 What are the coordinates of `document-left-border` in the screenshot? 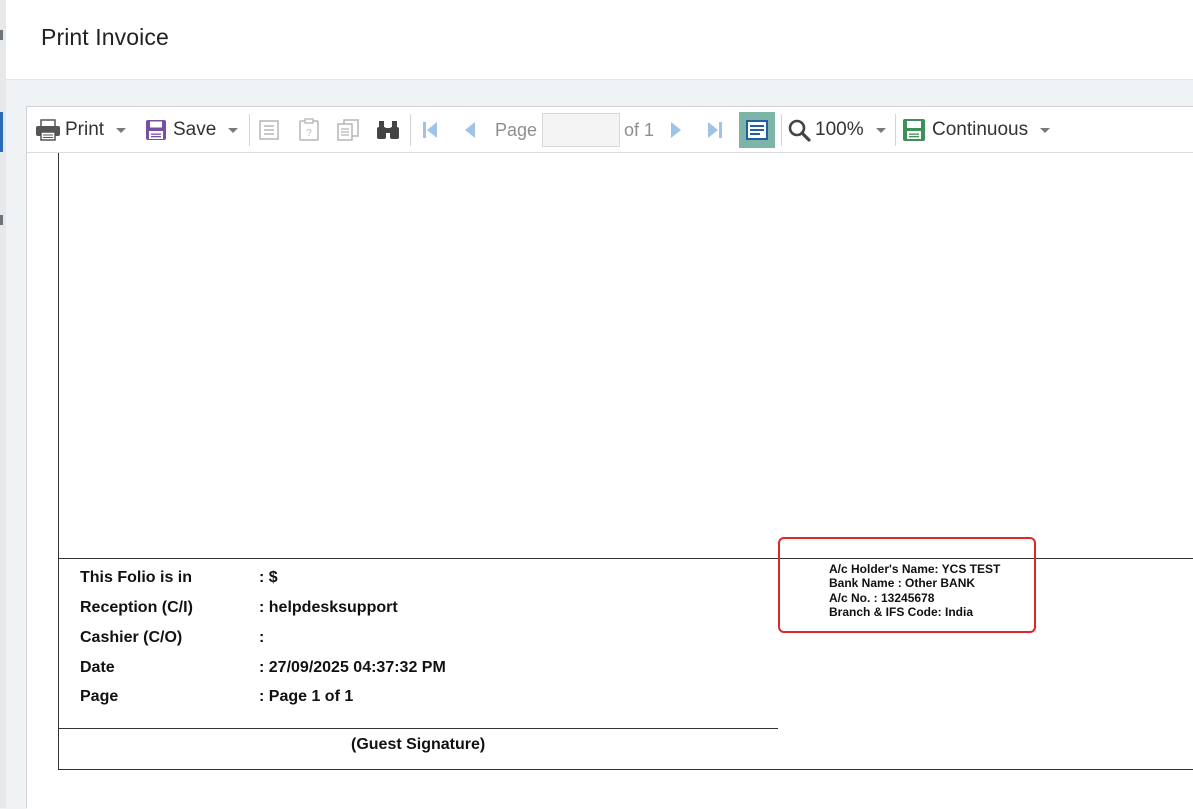 It's located at (58, 461).